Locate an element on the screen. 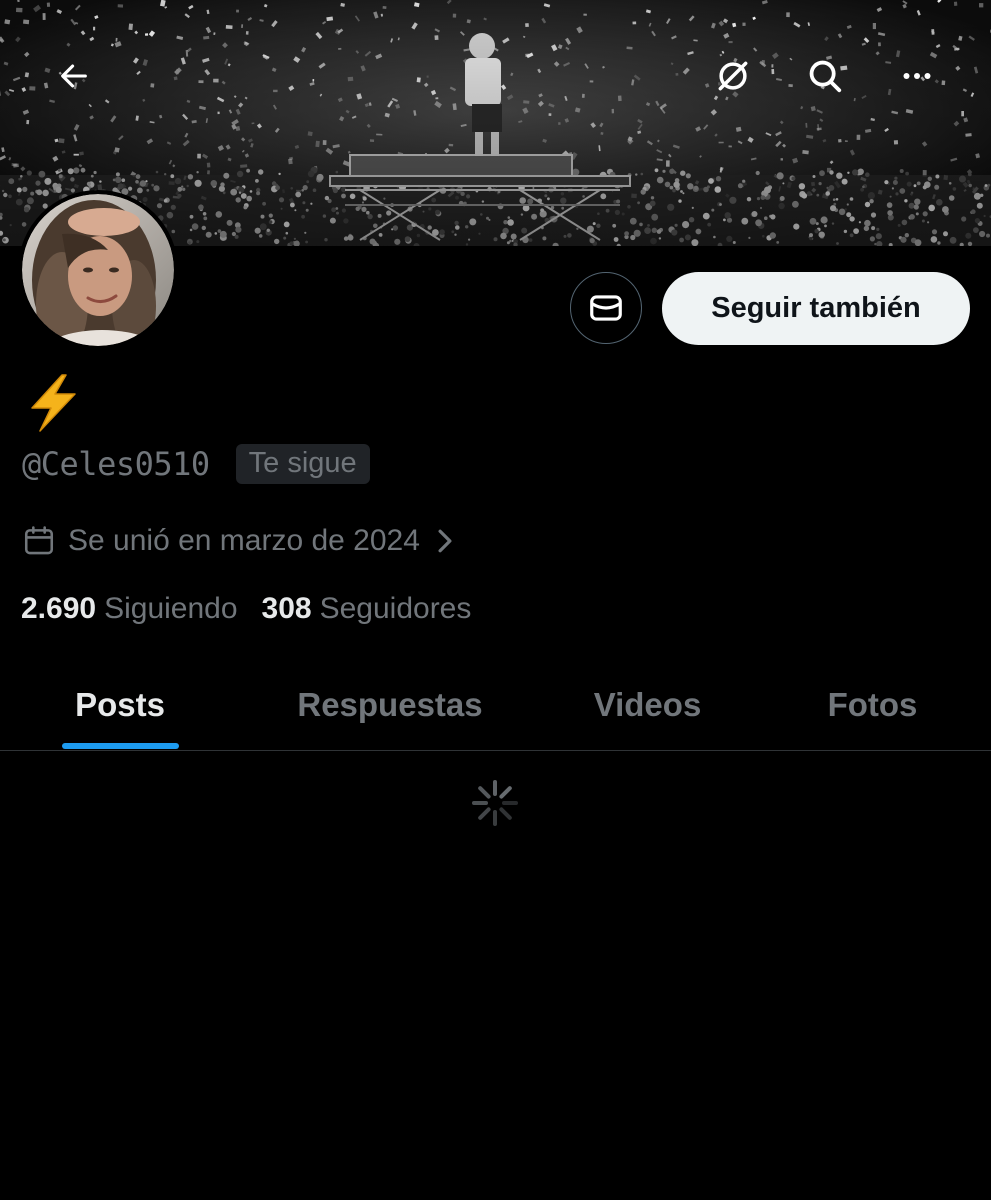 The image size is (991, 1200). following-count: 2.690 is located at coordinates (59, 608).